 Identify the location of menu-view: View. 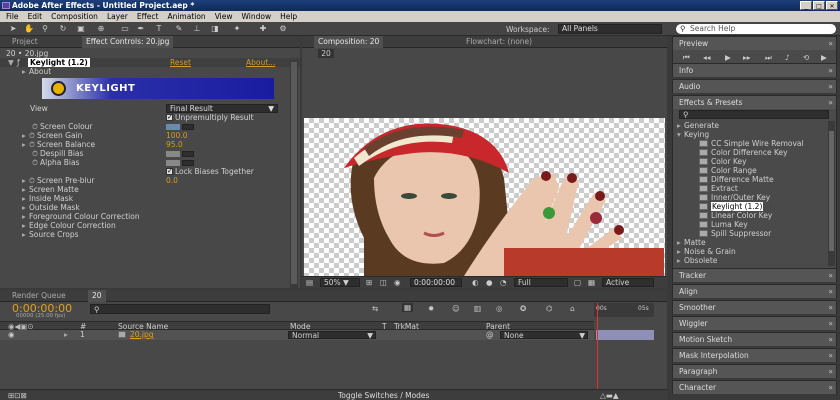
(224, 16).